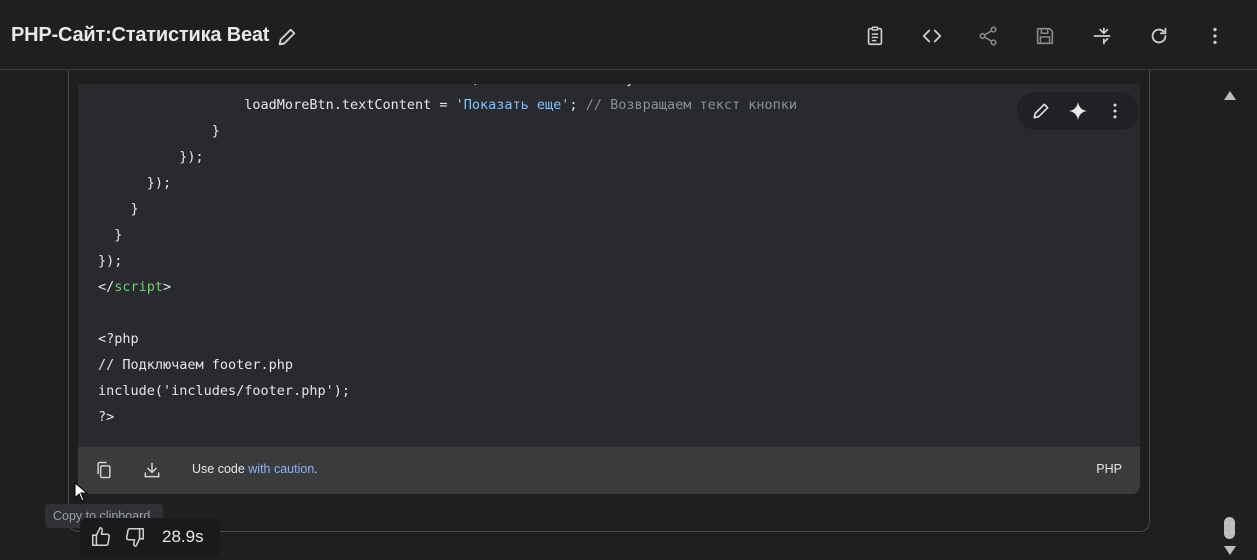 The width and height of the screenshot is (1257, 560). I want to click on caution-link: with caution, so click(281, 469).